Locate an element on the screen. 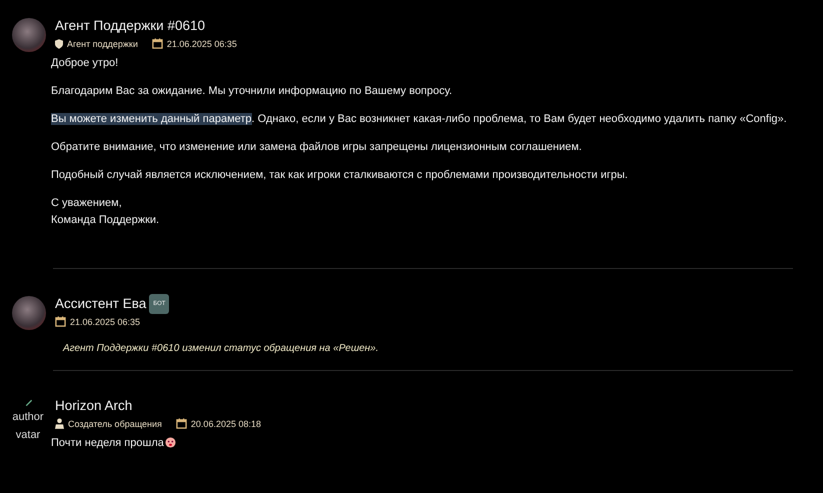 The height and width of the screenshot is (493, 823). role-label: Агент поддержки is located at coordinates (102, 43).